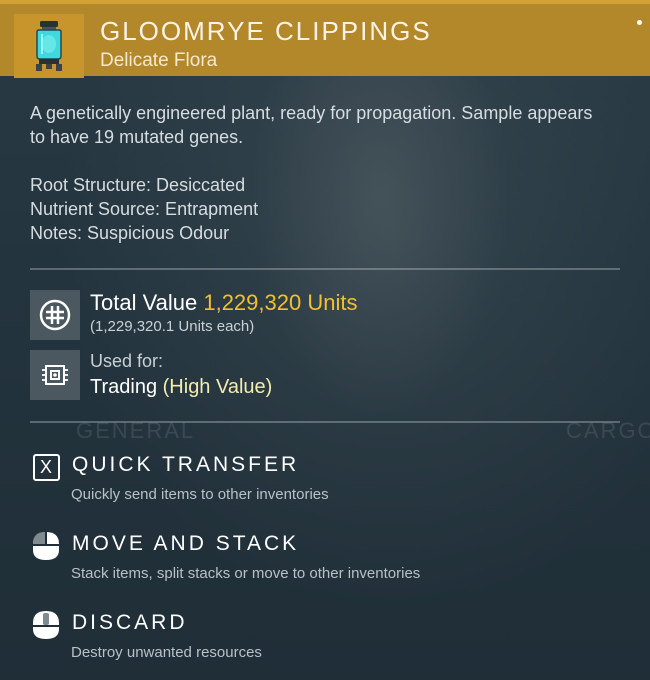 This screenshot has height=680, width=650. What do you see at coordinates (124, 387) in the screenshot?
I see `used-for-use: Trading` at bounding box center [124, 387].